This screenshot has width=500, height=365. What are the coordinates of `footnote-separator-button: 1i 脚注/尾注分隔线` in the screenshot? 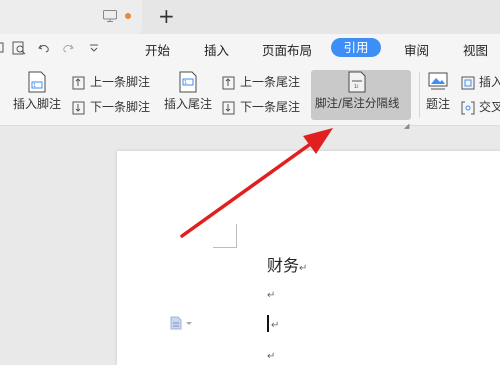 It's located at (357, 88).